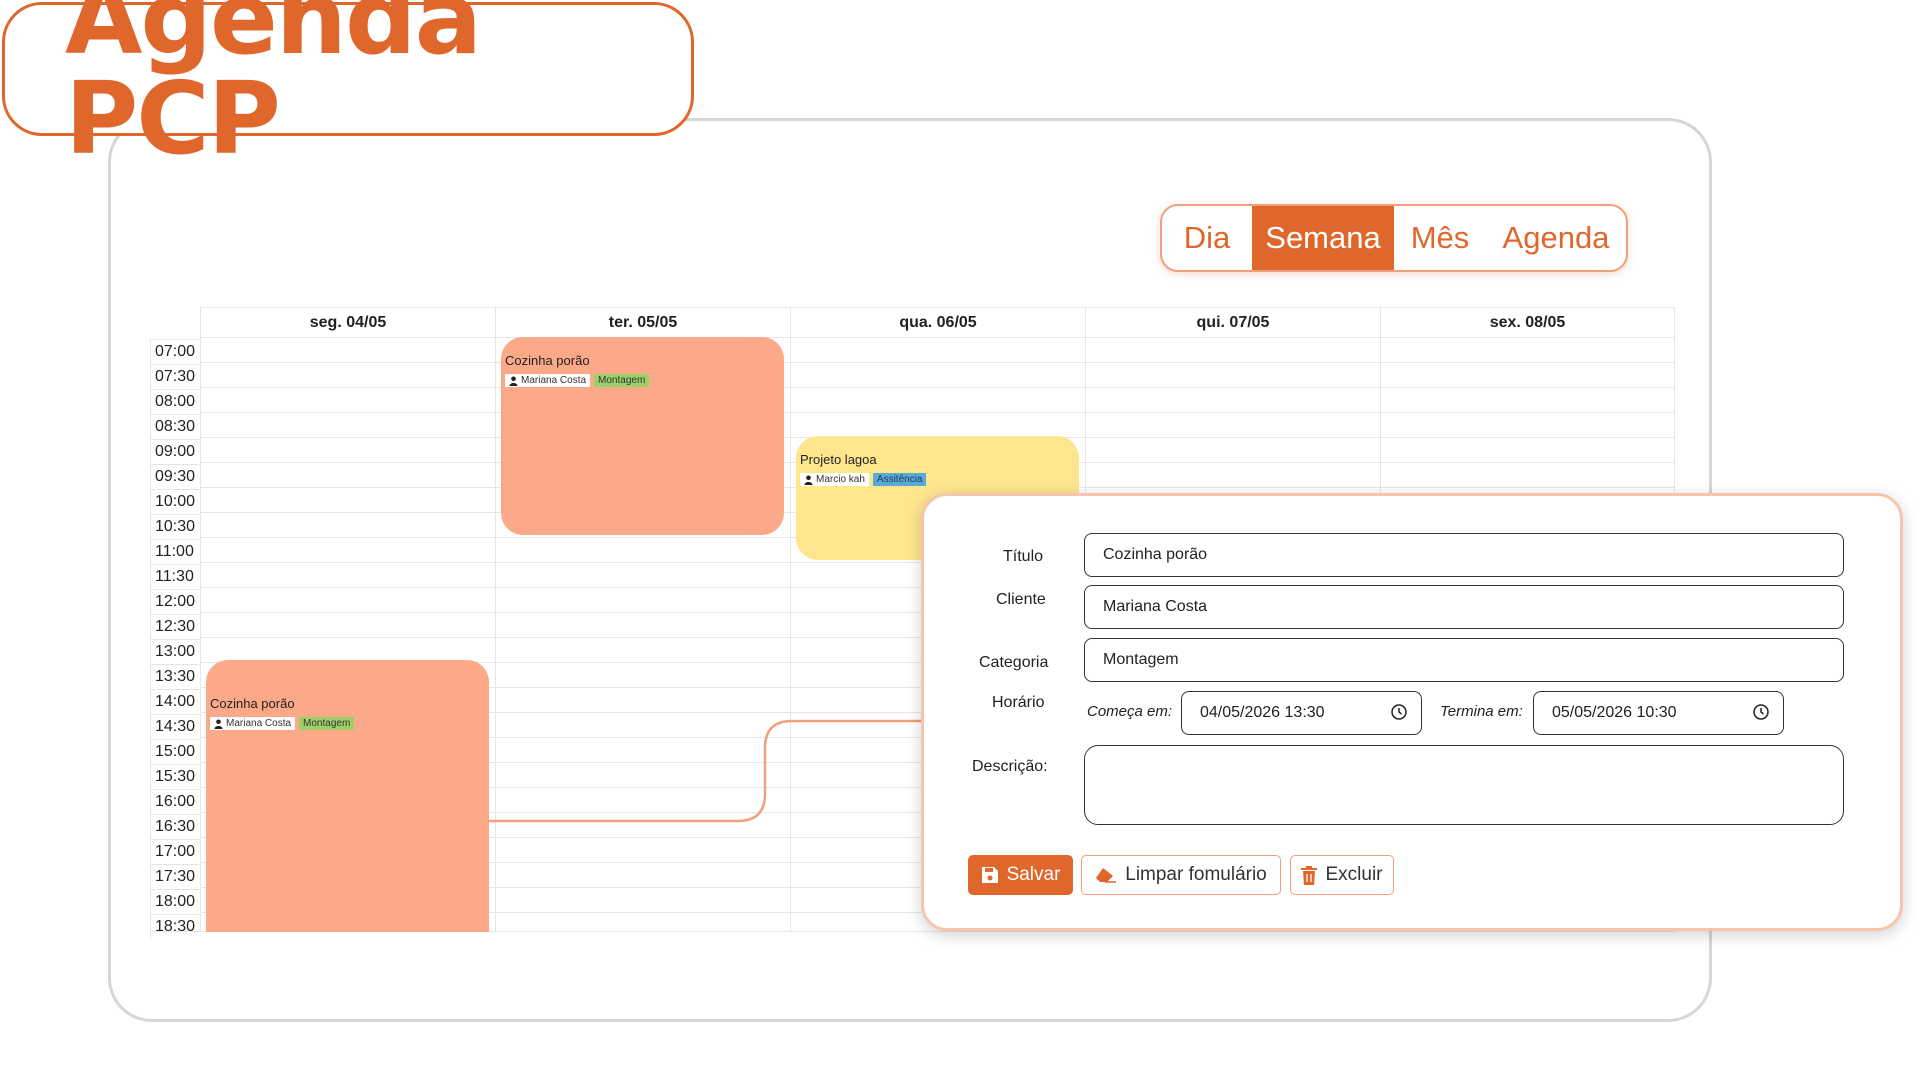 This screenshot has width=1920, height=1080. I want to click on clear-form-button: Limpar fomulário, so click(1181, 875).